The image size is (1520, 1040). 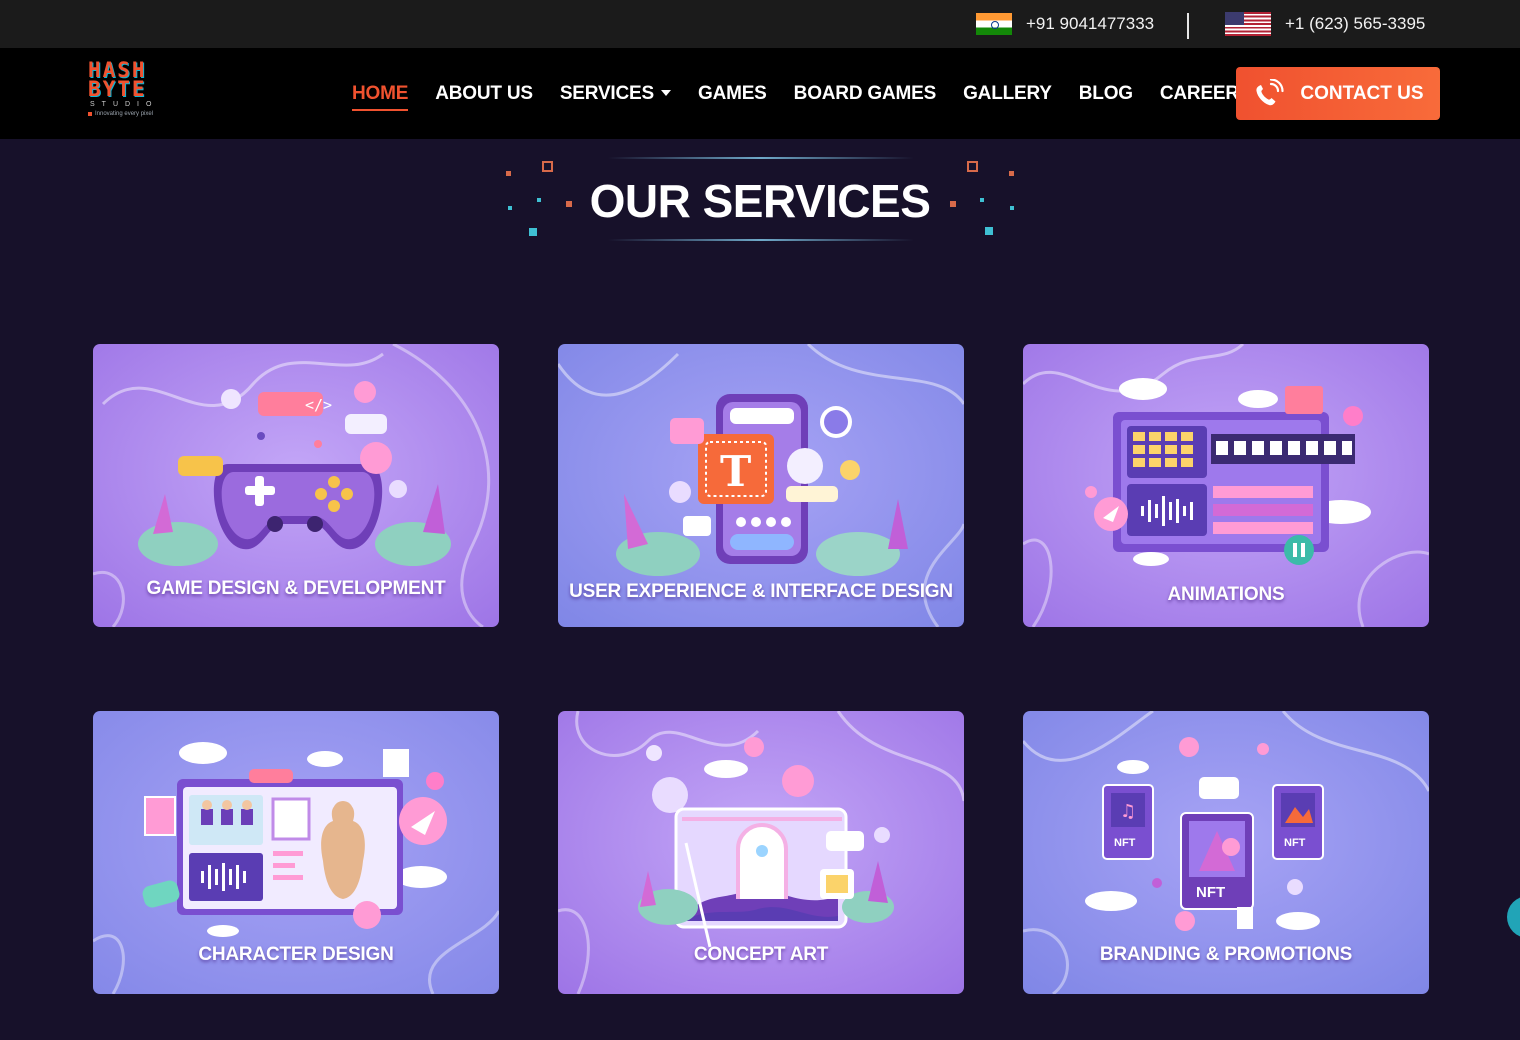 I want to click on nav-item-blog: BLOG, so click(x=1106, y=94).